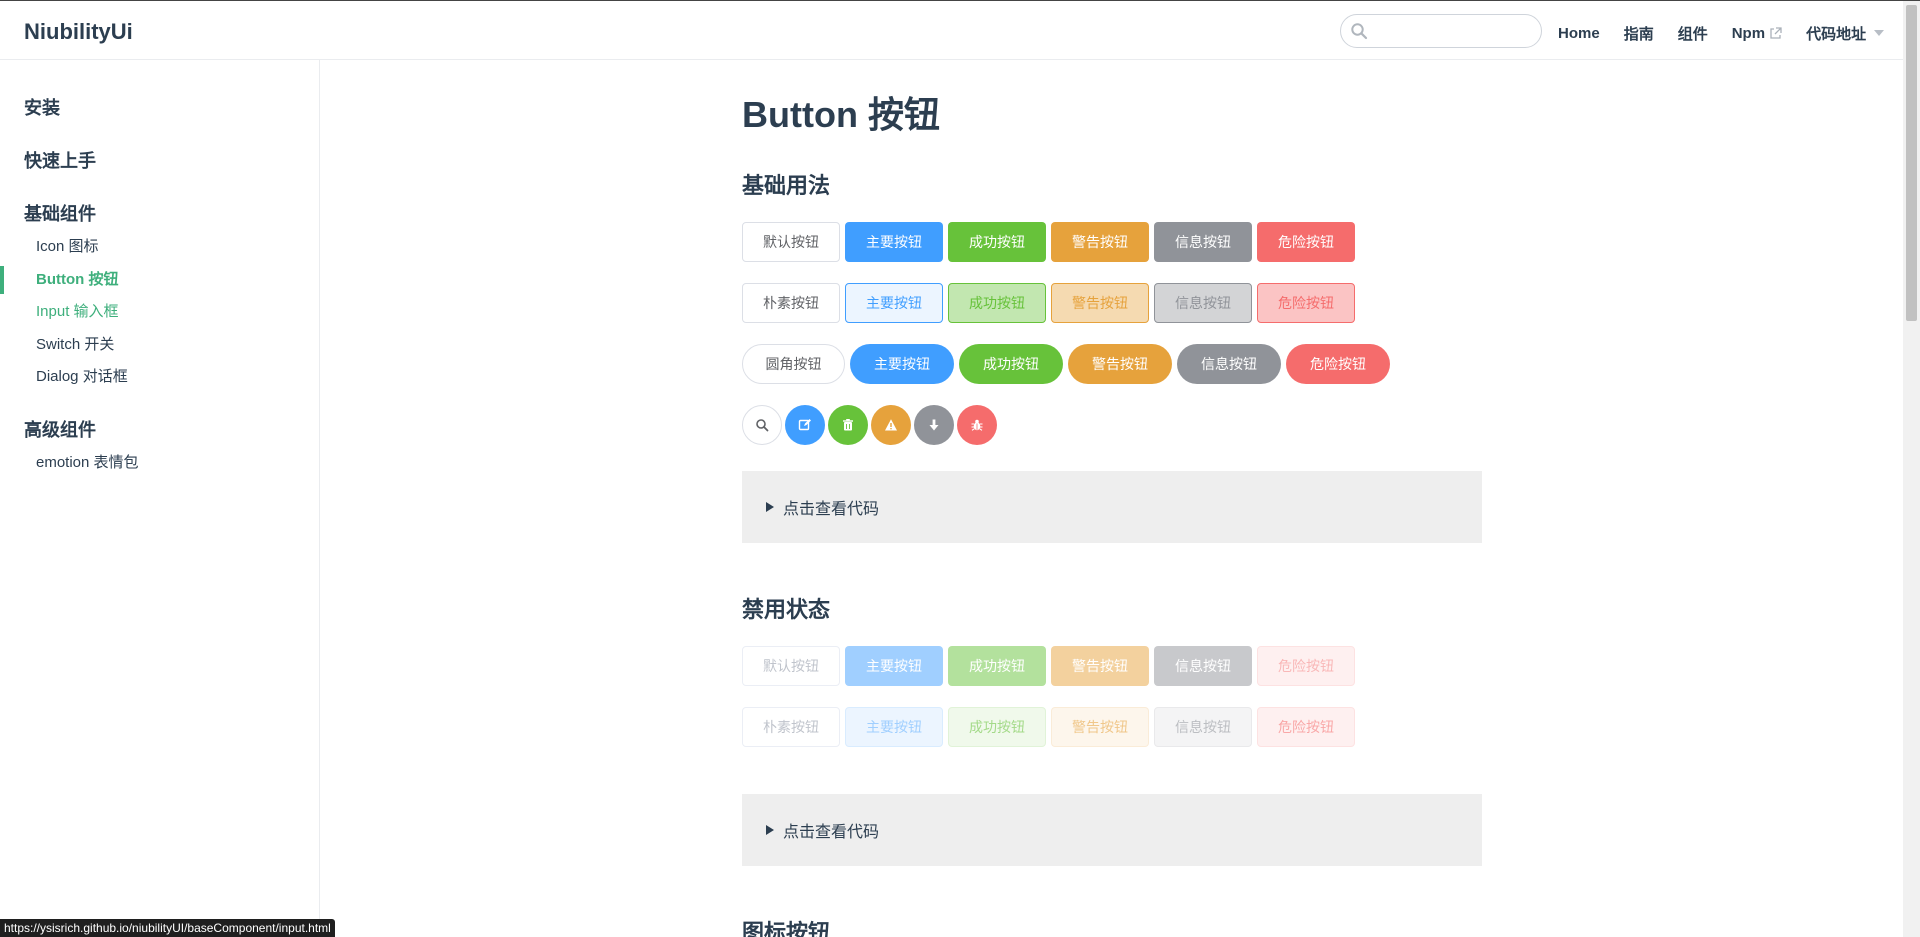  What do you see at coordinates (159, 312) in the screenshot?
I see `sidebar-item-input: Input 输入框` at bounding box center [159, 312].